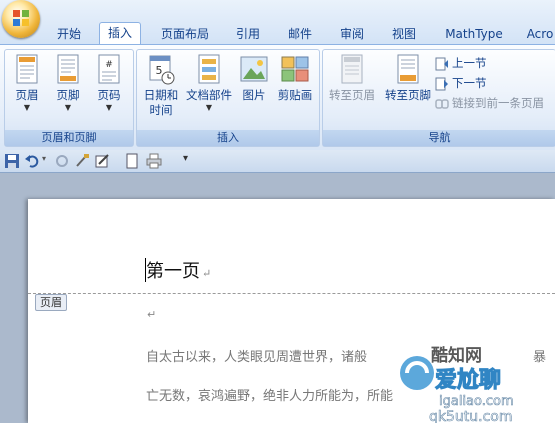 This screenshot has height=423, width=555. I want to click on format-painter-icon, so click(82, 161).